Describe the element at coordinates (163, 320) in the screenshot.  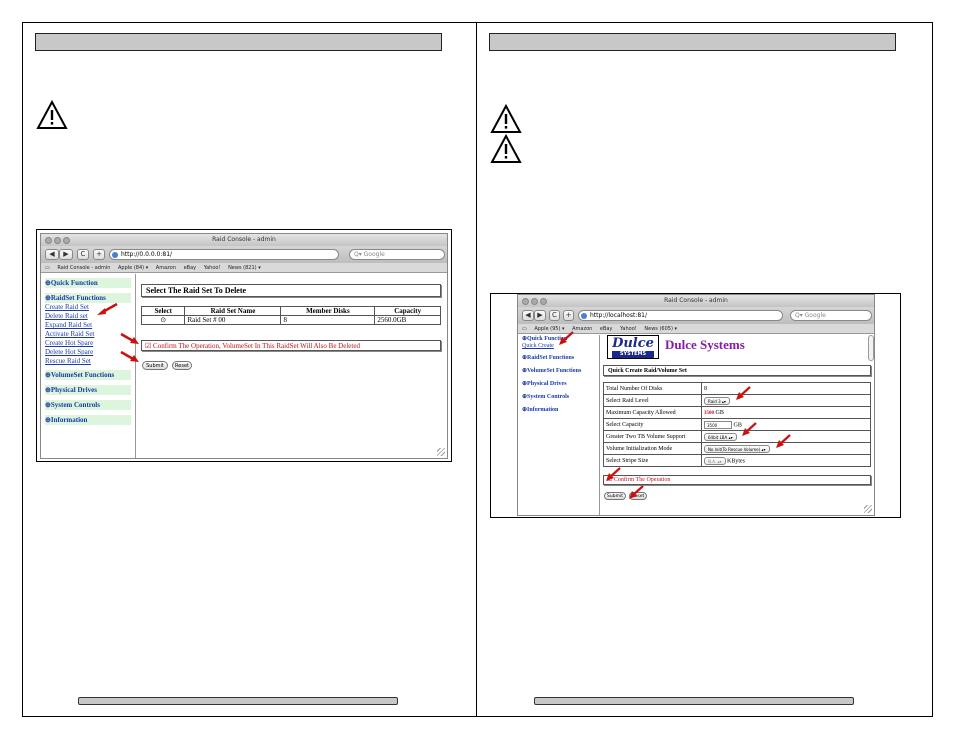
I see `select-radio: ⊙` at that location.